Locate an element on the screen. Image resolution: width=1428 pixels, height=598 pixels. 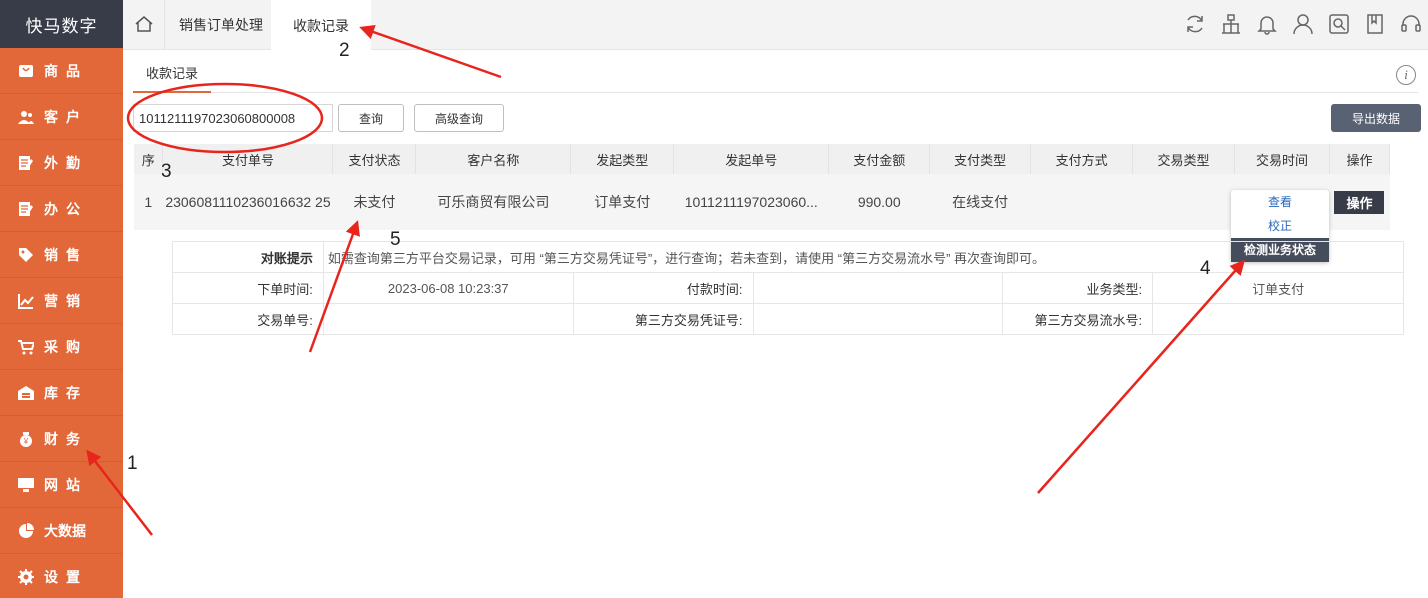
cell-amount: 990.00 is located at coordinates (879, 202).